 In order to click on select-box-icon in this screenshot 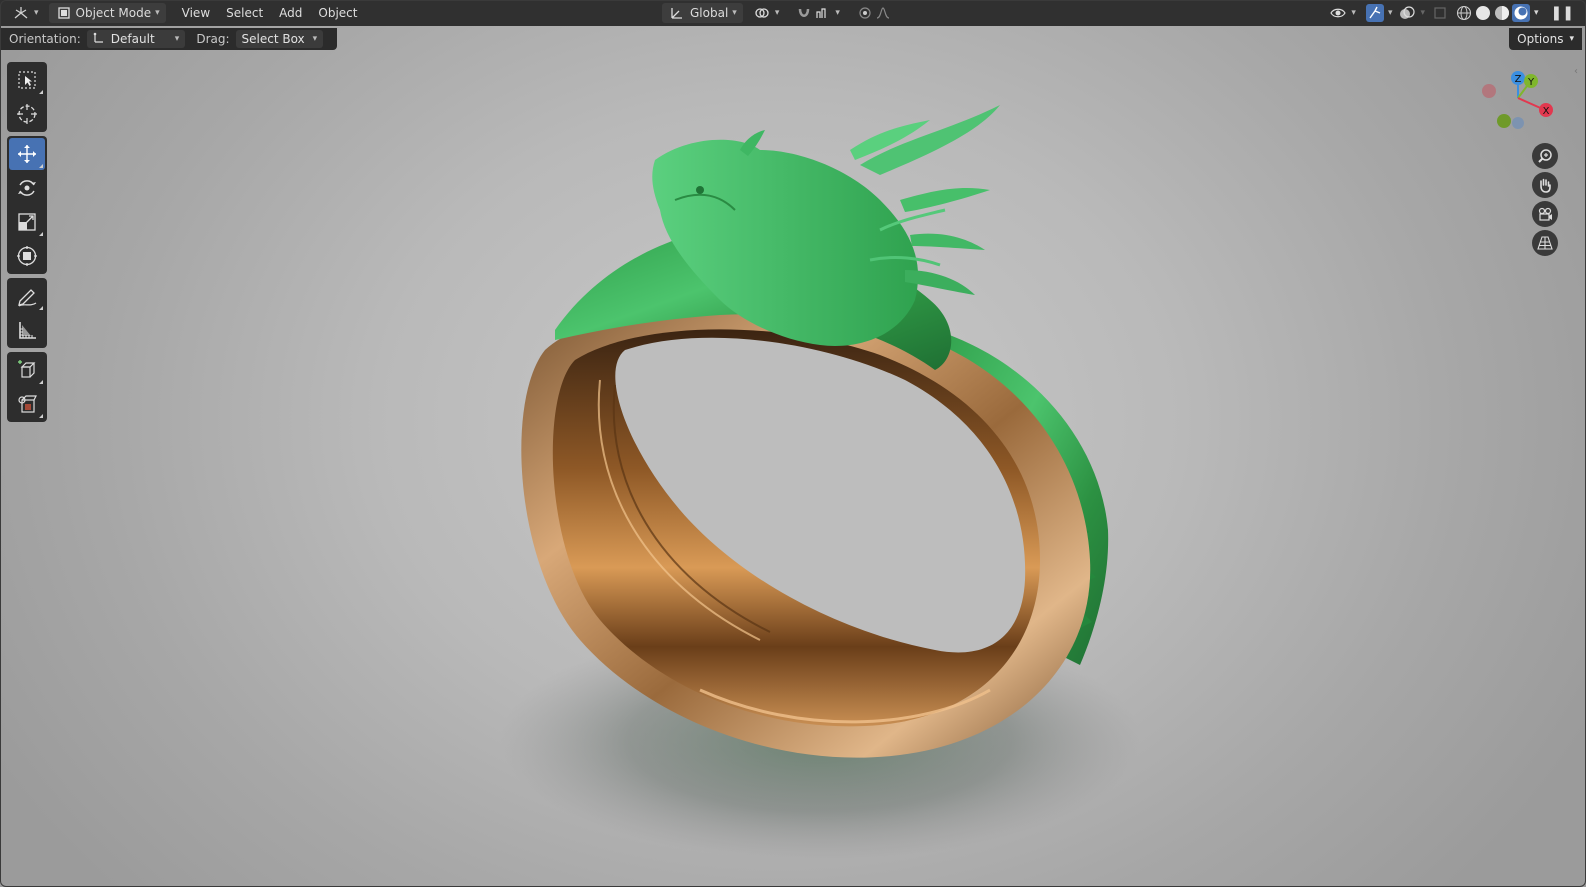, I will do `click(27, 80)`.